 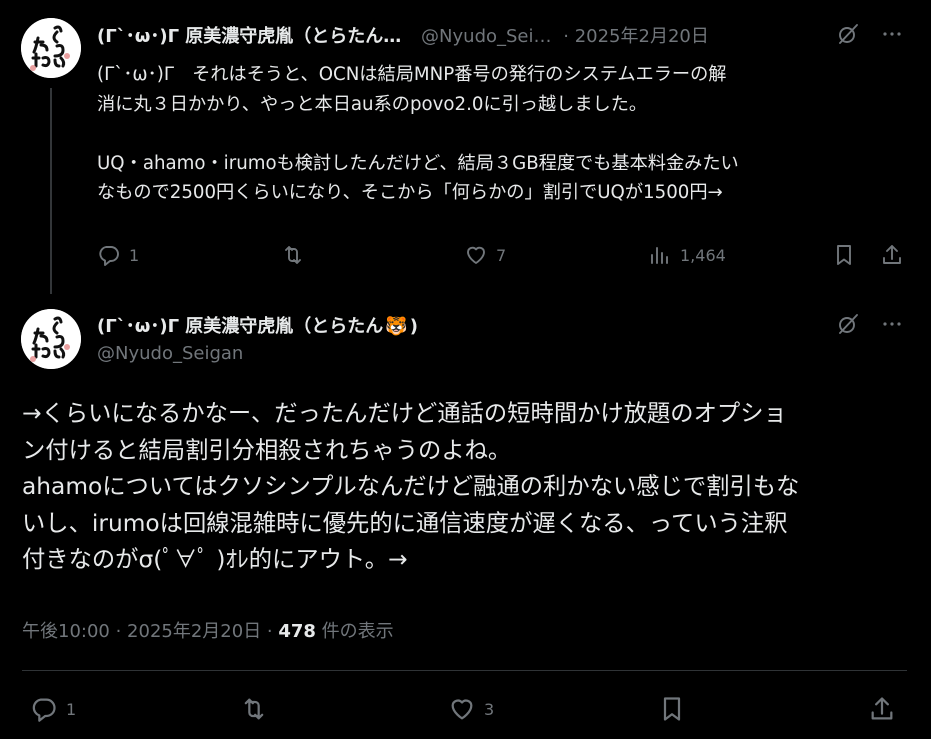 What do you see at coordinates (411, 486) in the screenshot?
I see `tweet2-line: ahamoについてはクソシンプルなんだけど融通の利かない感じで割引もな` at bounding box center [411, 486].